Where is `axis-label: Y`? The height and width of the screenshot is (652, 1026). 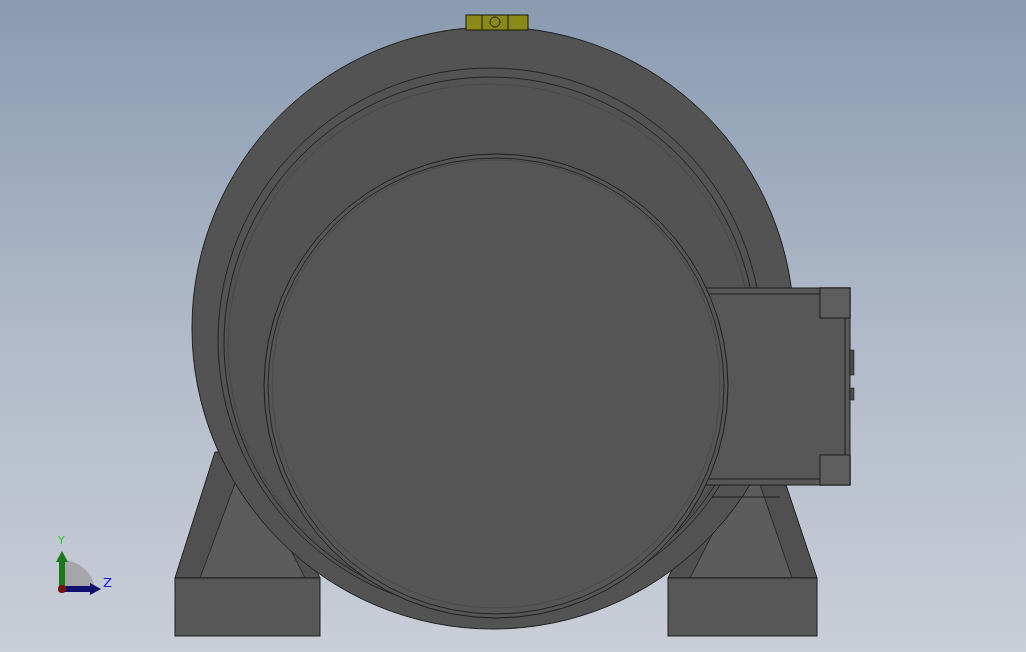 axis-label: Y is located at coordinates (61, 540).